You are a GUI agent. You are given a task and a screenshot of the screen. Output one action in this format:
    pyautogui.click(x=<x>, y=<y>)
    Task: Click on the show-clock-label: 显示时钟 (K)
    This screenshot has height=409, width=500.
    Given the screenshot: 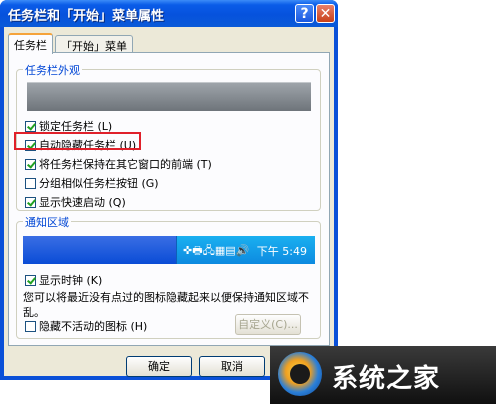 What is the action you would take?
    pyautogui.click(x=71, y=280)
    